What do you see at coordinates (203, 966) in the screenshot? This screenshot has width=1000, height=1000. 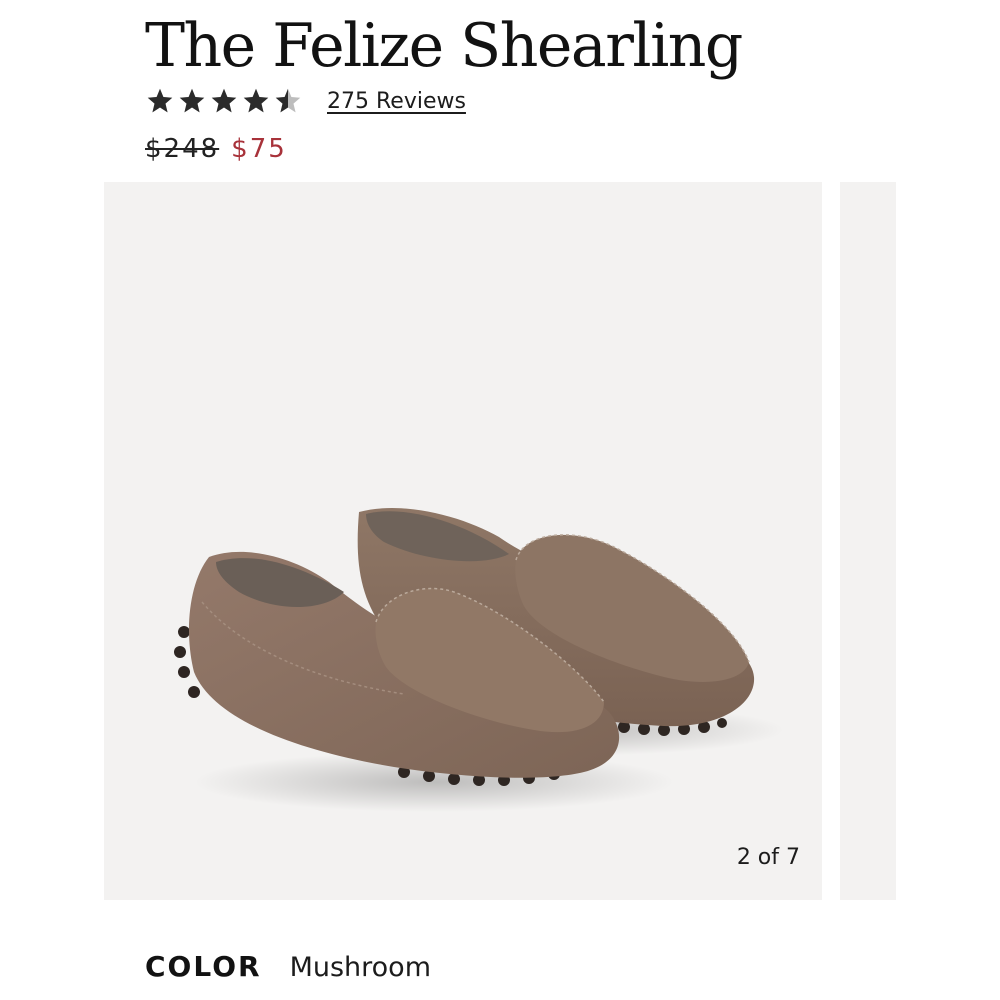 I see `color-label: COLOR` at bounding box center [203, 966].